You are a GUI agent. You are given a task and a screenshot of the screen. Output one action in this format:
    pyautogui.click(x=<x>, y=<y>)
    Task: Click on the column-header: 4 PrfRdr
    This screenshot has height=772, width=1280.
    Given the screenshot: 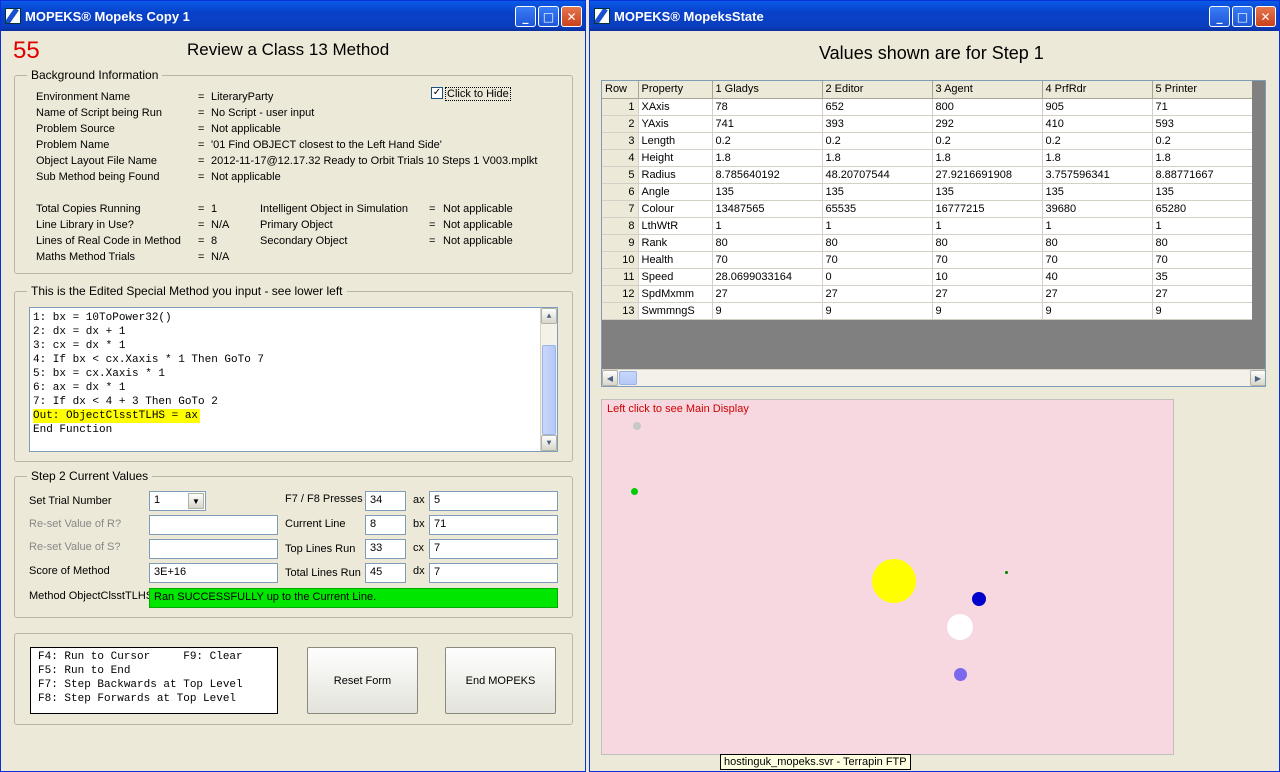 What is the action you would take?
    pyautogui.click(x=1097, y=90)
    